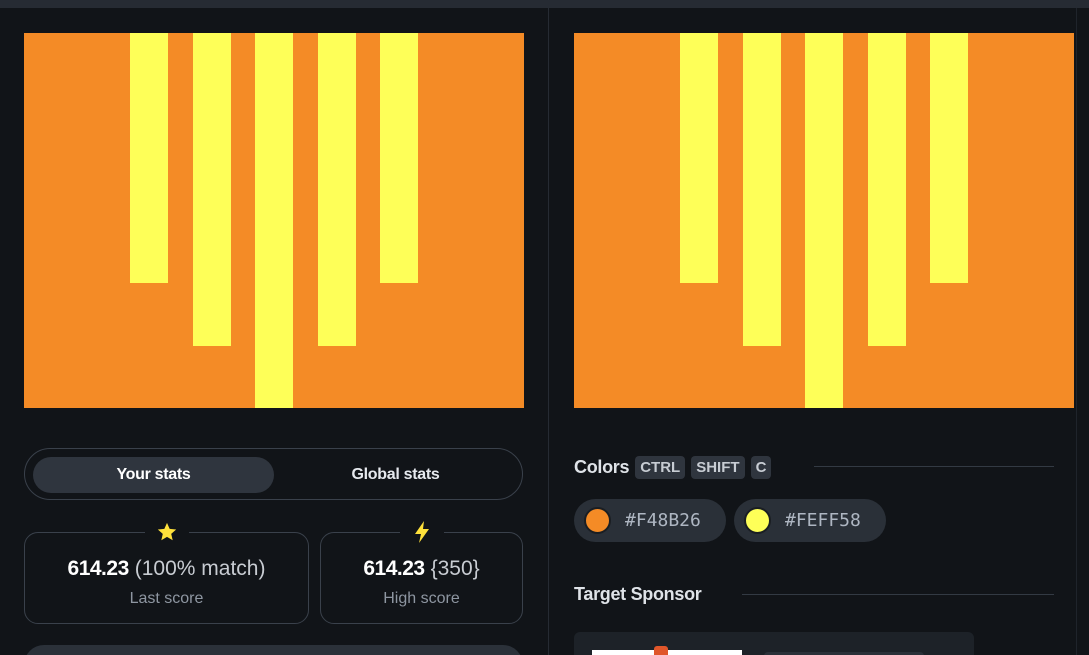  Describe the element at coordinates (166, 532) in the screenshot. I see `star-icon` at that location.